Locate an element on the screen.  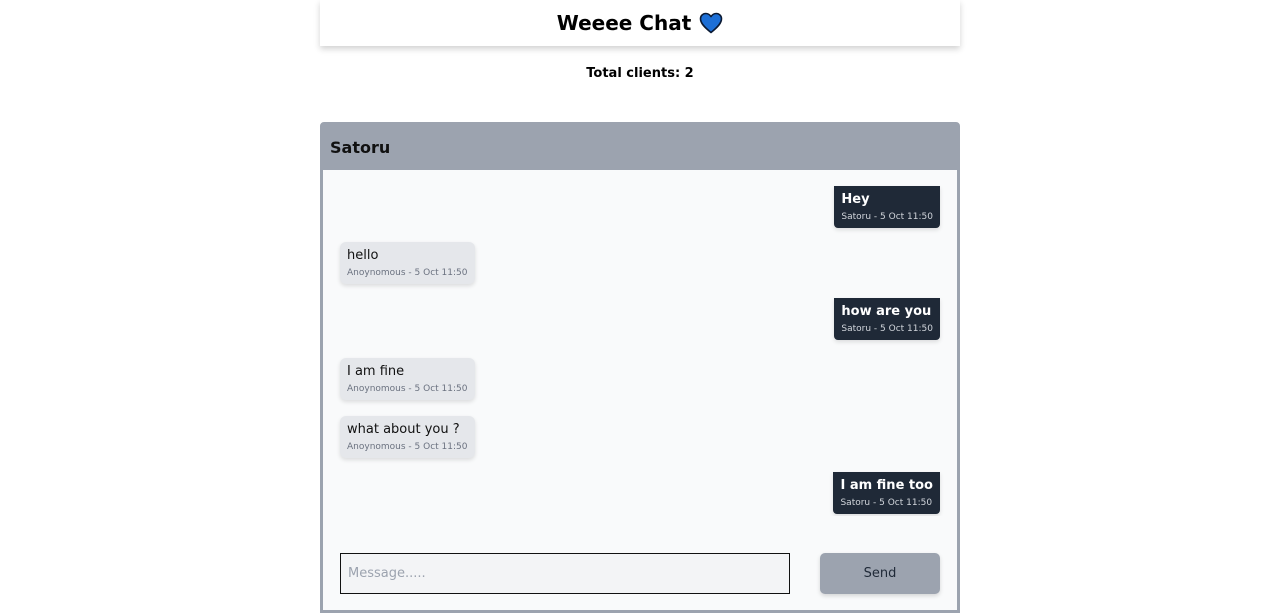
message-bubble-sent: I am fine too Satoru - 5 Oct 11:50 is located at coordinates (886, 493).